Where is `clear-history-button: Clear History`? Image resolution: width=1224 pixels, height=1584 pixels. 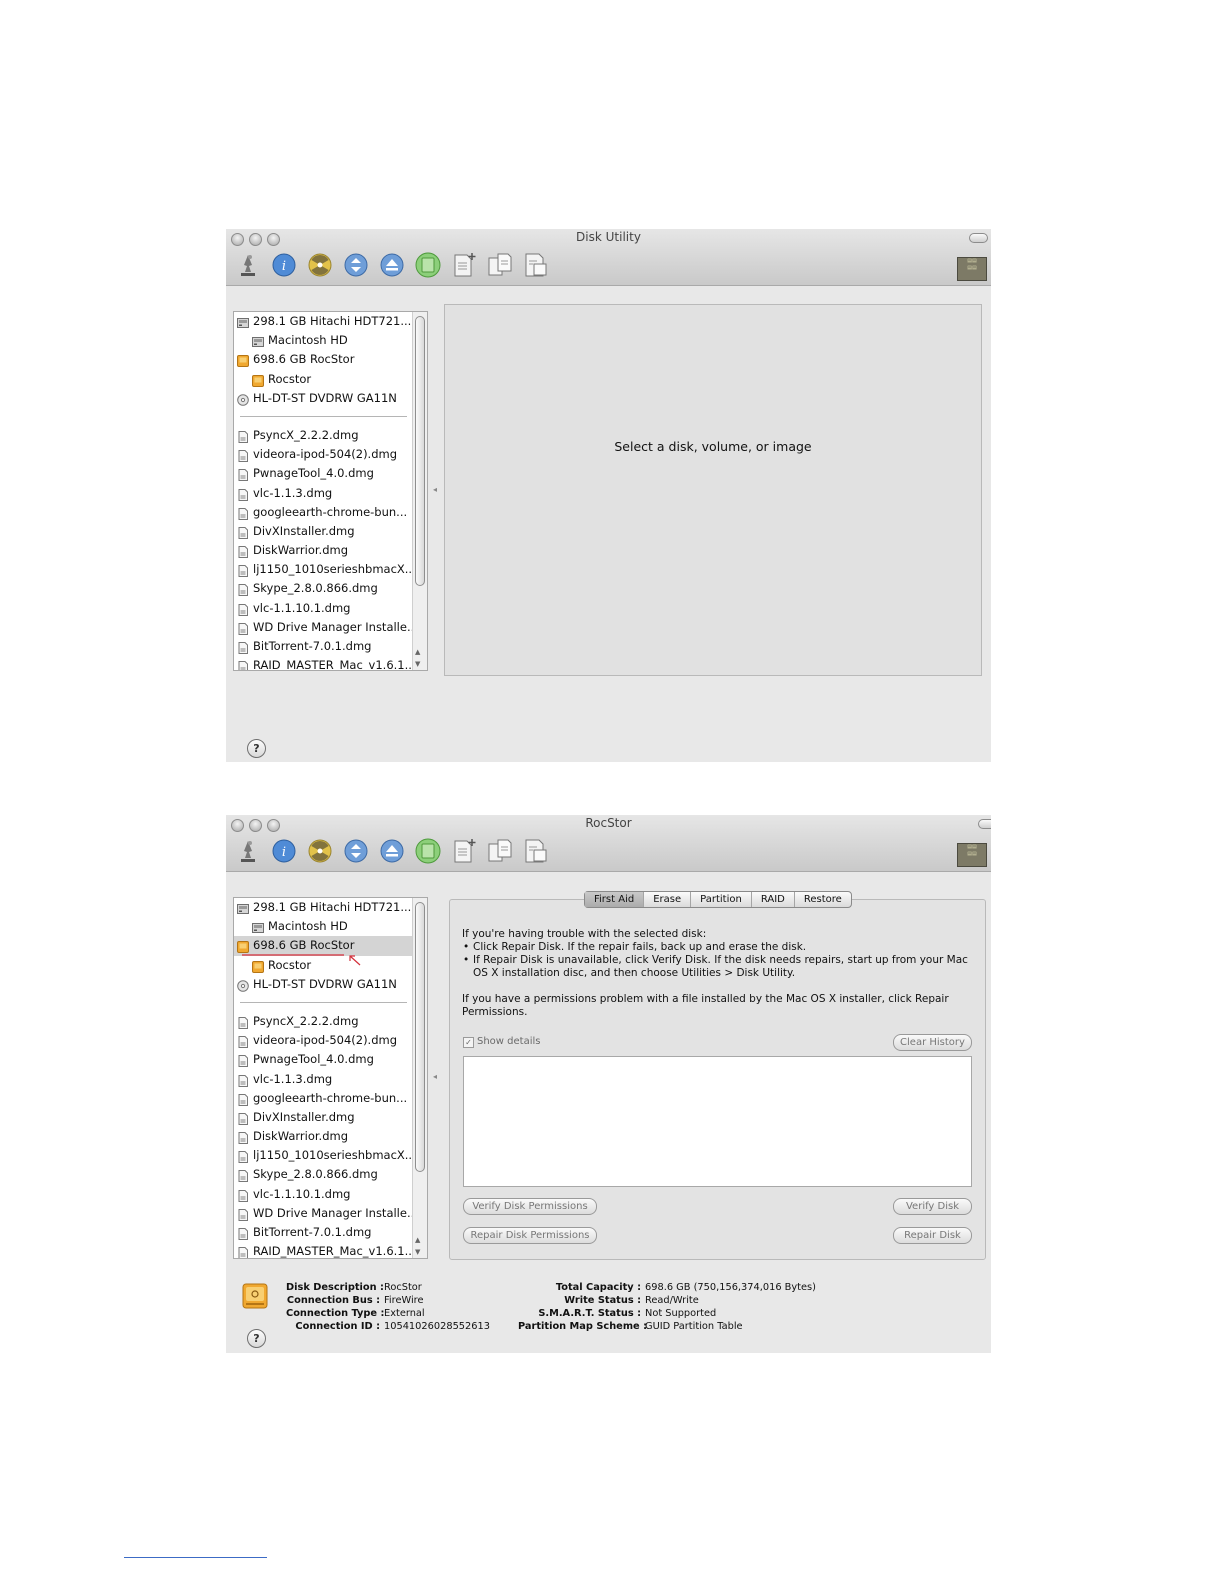
clear-history-button: Clear History is located at coordinates (932, 1042).